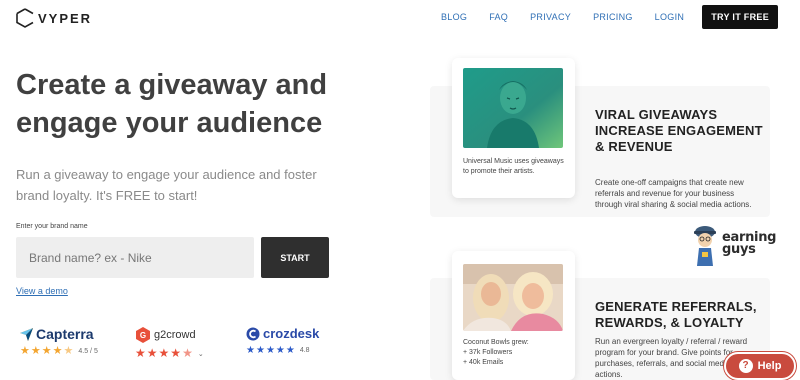 The height and width of the screenshot is (380, 800). I want to click on capterra-arrow-icon, so click(26, 334).